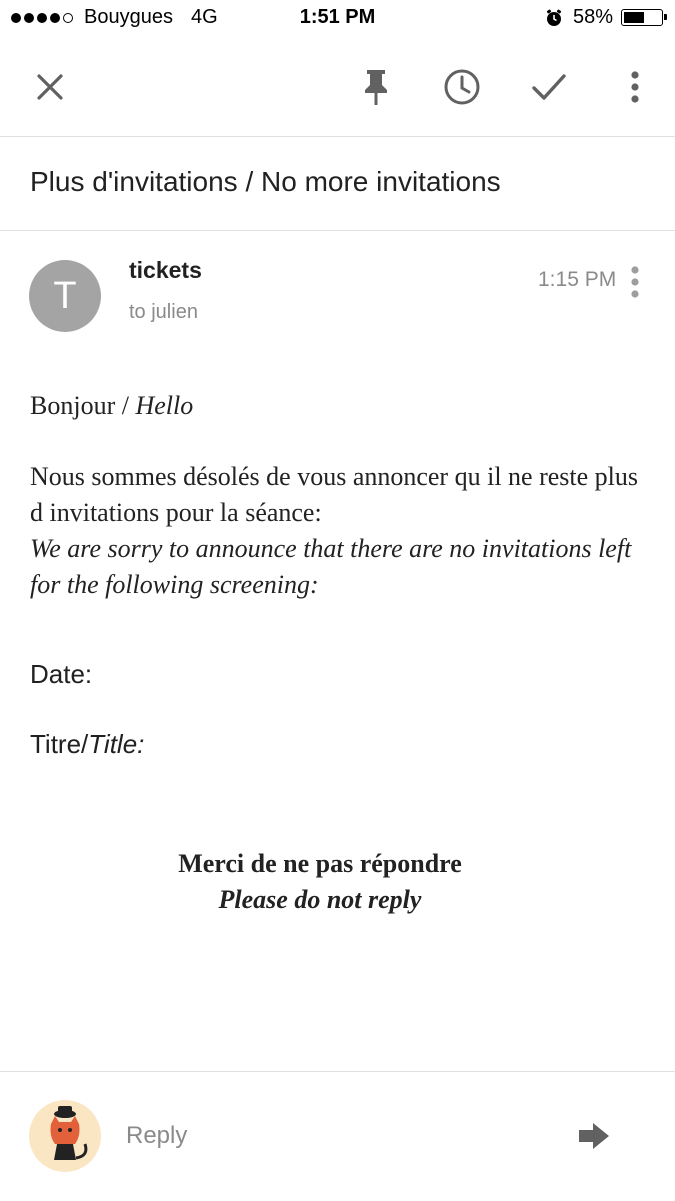  What do you see at coordinates (337, 87) in the screenshot?
I see `top-toolbar` at bounding box center [337, 87].